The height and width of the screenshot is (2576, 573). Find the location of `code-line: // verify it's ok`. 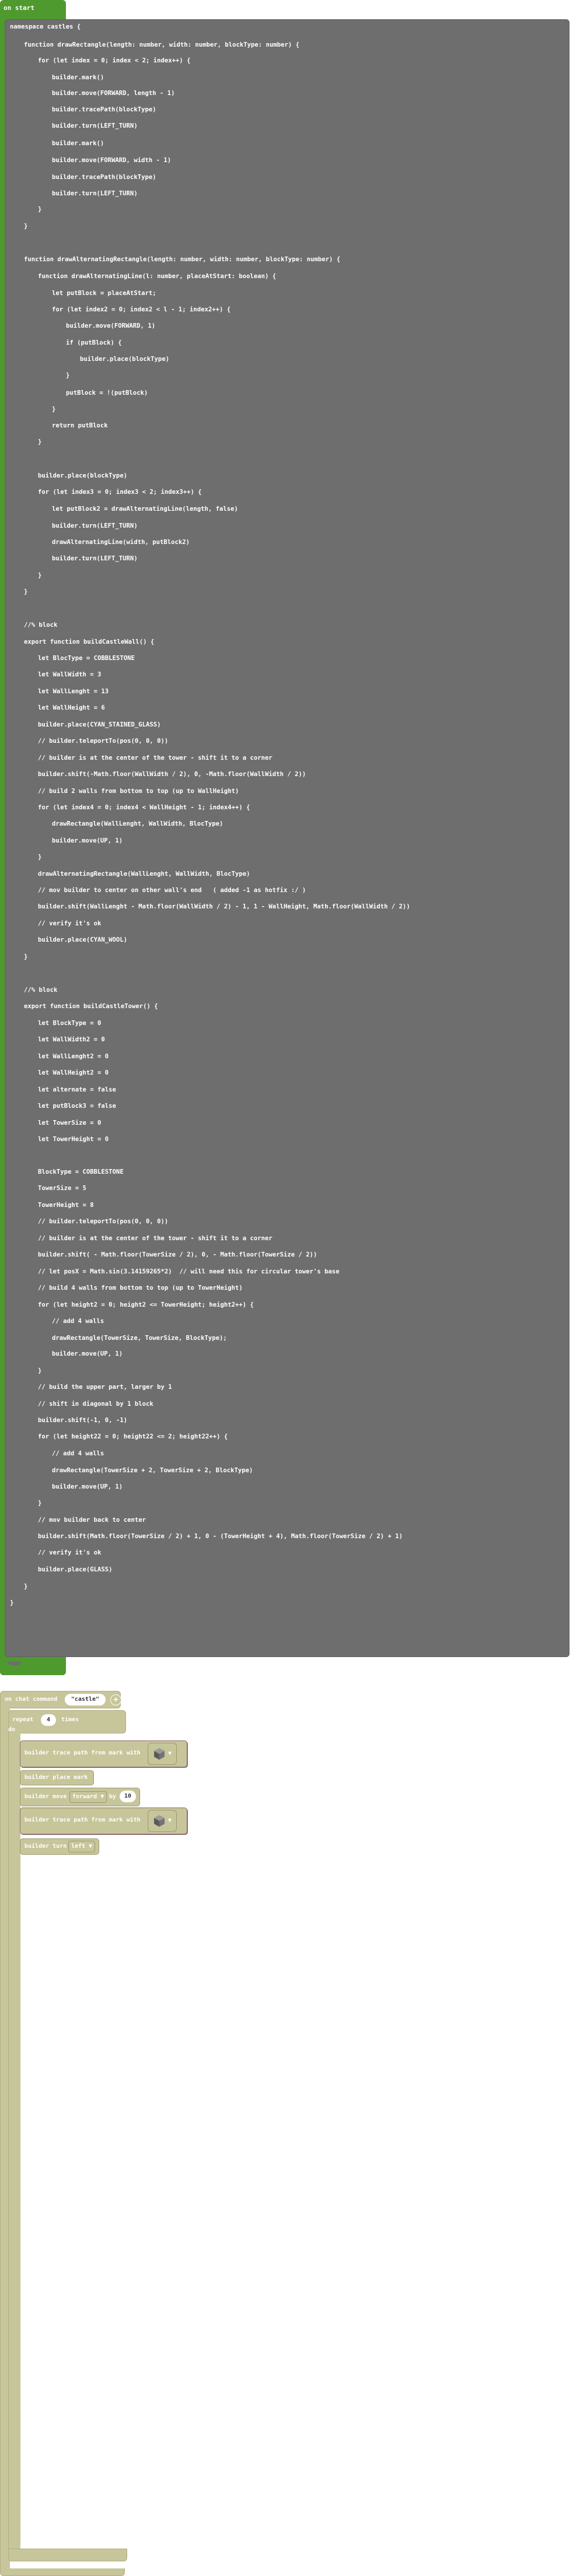

code-line: // verify it's ok is located at coordinates (70, 1552).